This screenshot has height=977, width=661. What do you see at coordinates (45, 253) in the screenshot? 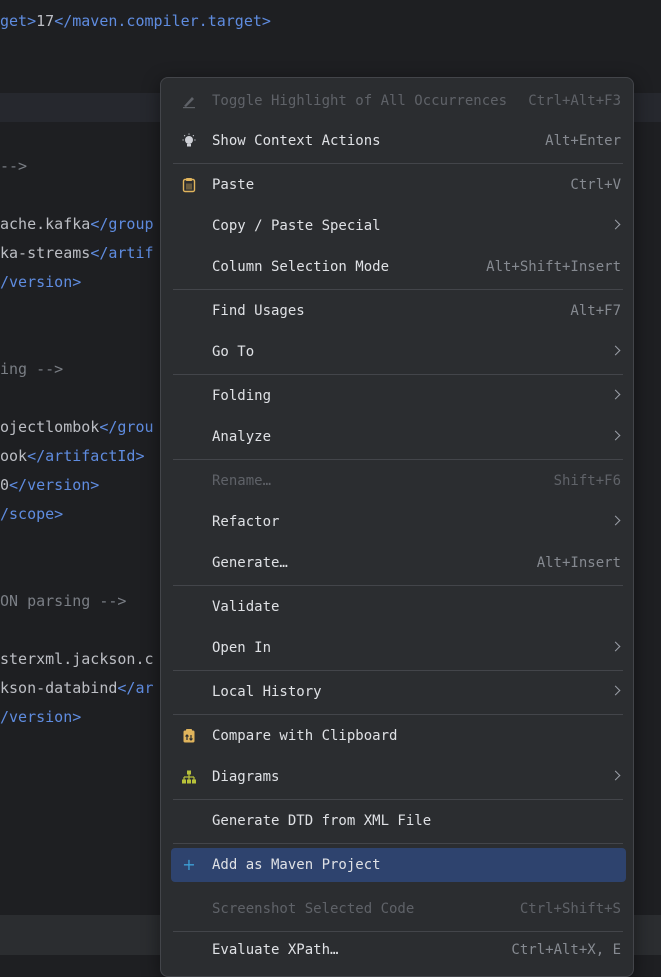
I see `code-token: ka-streams` at bounding box center [45, 253].